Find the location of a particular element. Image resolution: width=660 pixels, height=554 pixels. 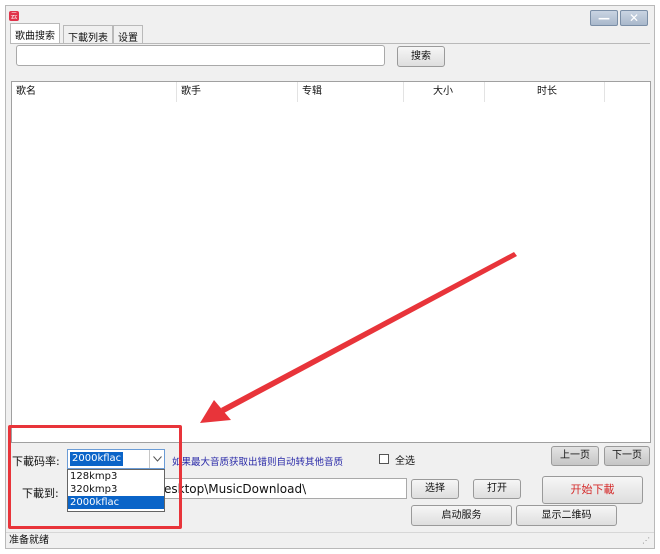

select-all-checkbox is located at coordinates (384, 459).